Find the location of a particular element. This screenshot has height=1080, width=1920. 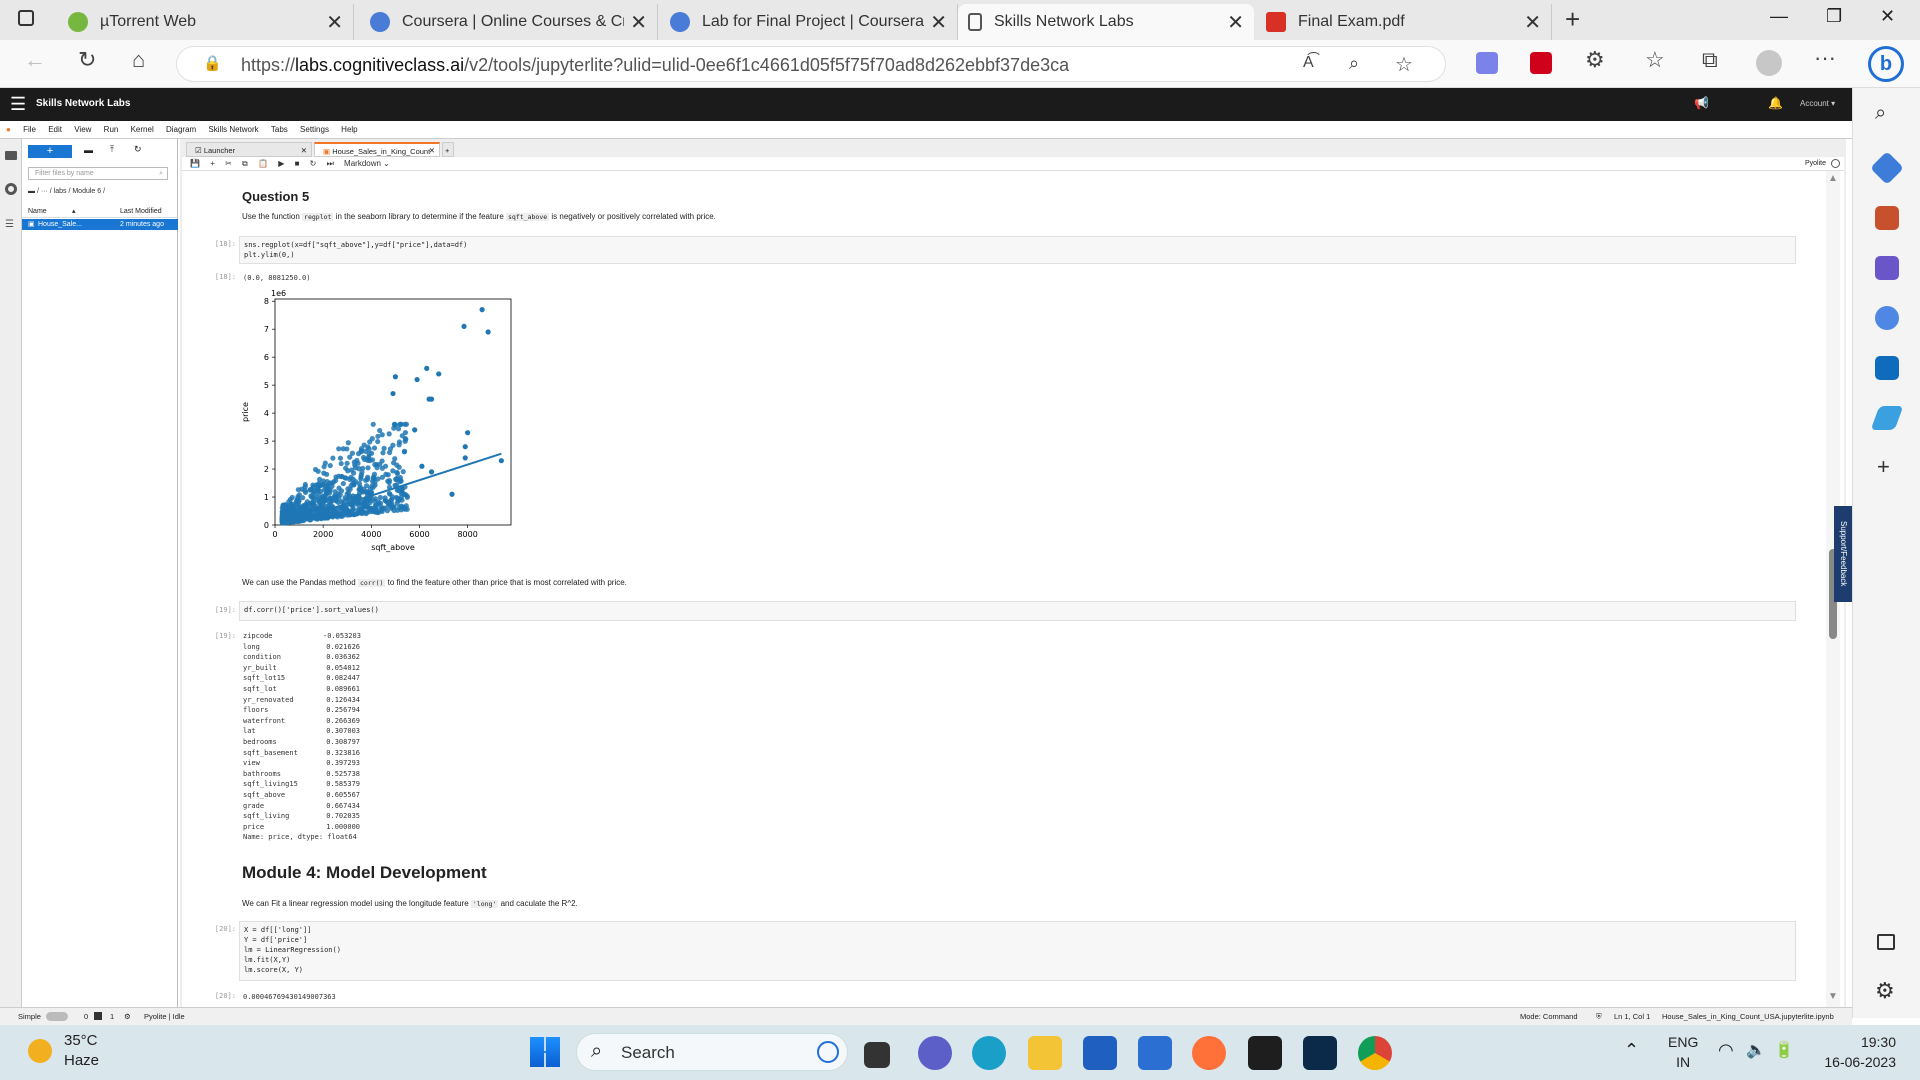

tab-notebook: ▣ House_Sales_in_King_Count ✕ is located at coordinates (377, 149).